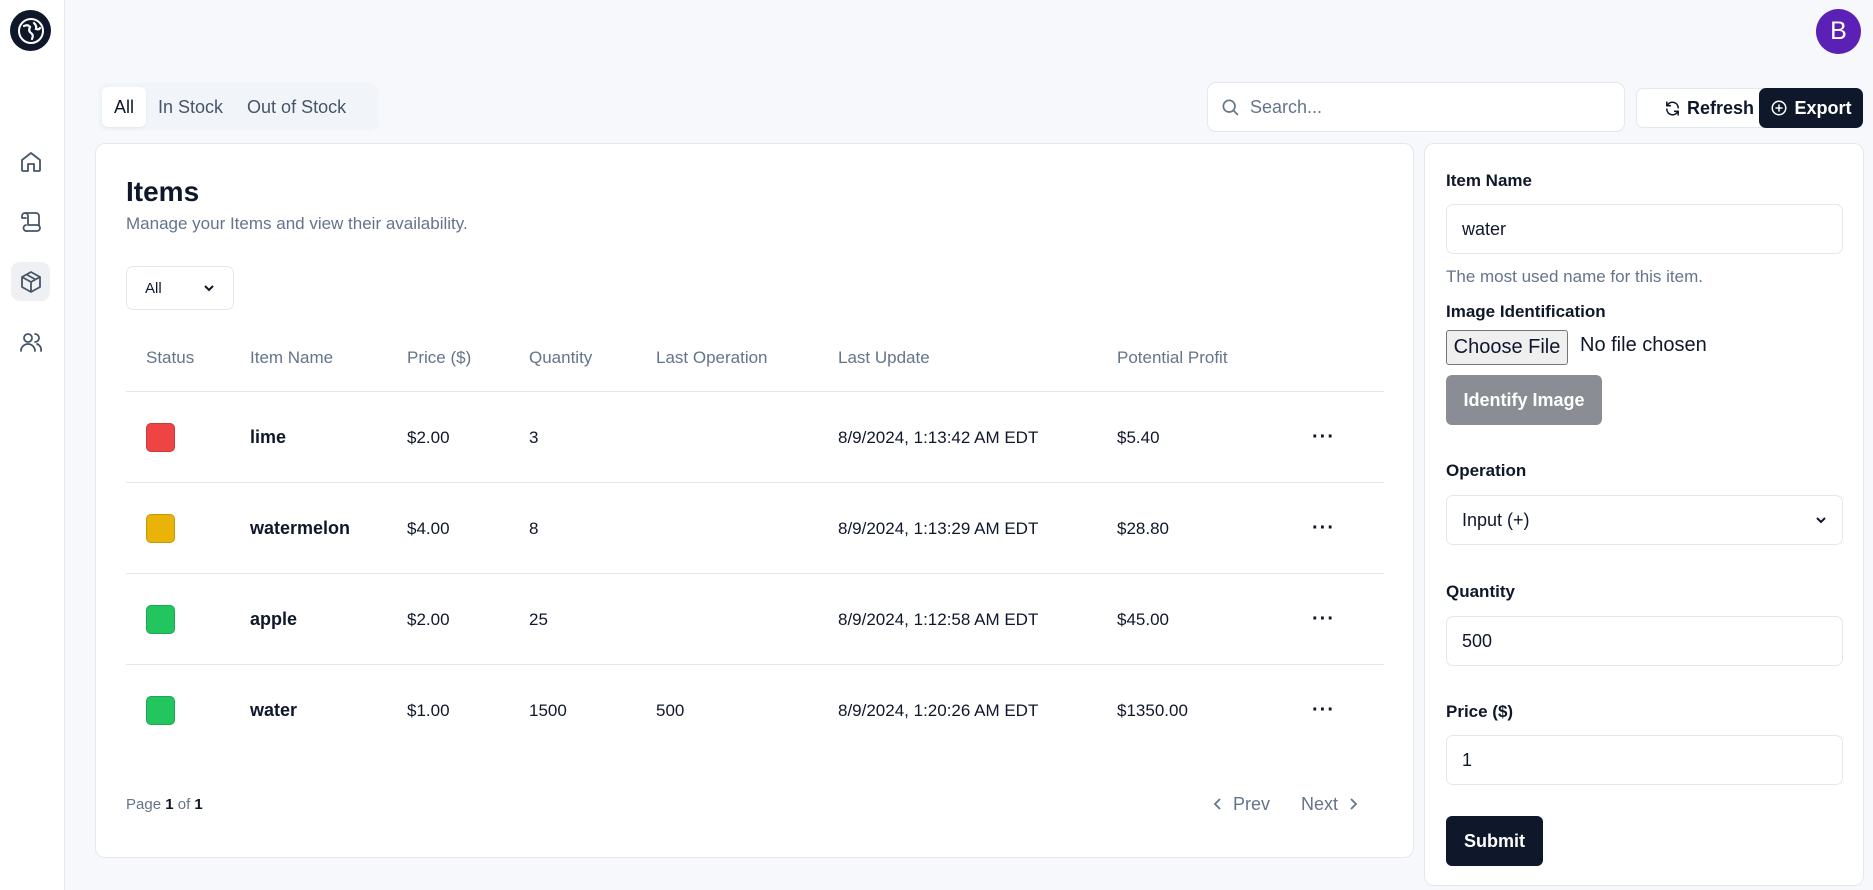 This screenshot has height=890, width=1873. Describe the element at coordinates (1643, 345) in the screenshot. I see `no-file-text: No file chosen` at that location.